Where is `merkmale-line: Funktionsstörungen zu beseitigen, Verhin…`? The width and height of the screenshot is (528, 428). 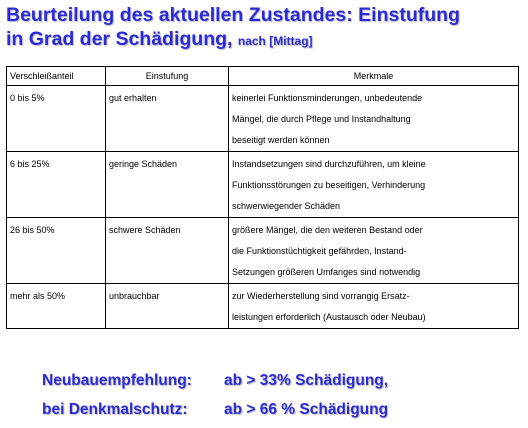 merkmale-line: Funktionsstörungen zu beseitigen, Verhin… is located at coordinates (329, 185).